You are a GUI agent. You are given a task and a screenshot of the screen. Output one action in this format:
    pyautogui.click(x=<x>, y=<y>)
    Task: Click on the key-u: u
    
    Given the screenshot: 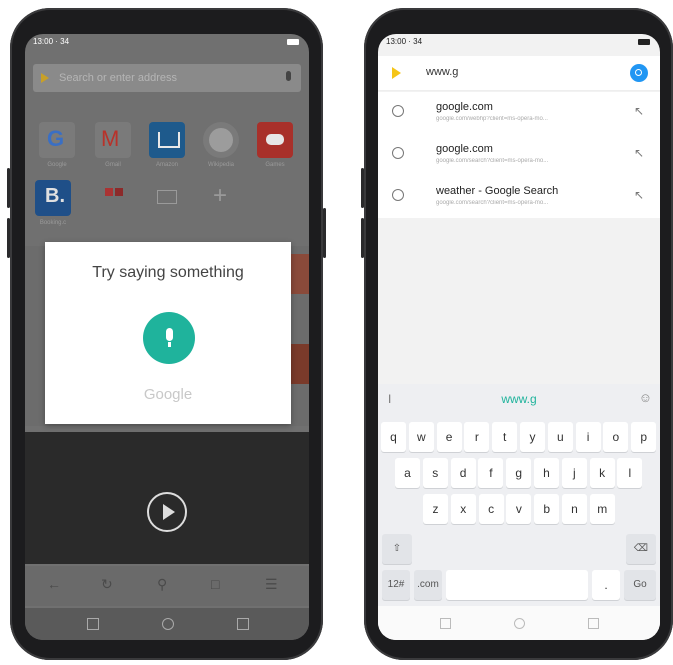 What is the action you would take?
    pyautogui.click(x=560, y=437)
    